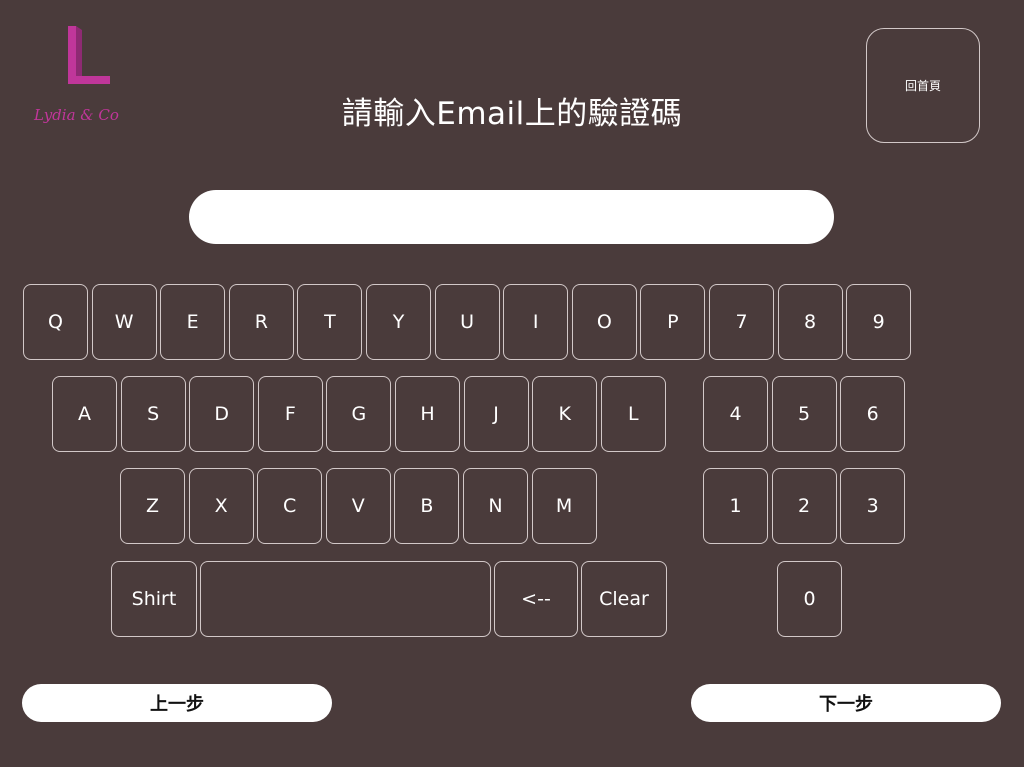 Image resolution: width=1024 pixels, height=767 pixels. I want to click on key-label: M, so click(564, 506).